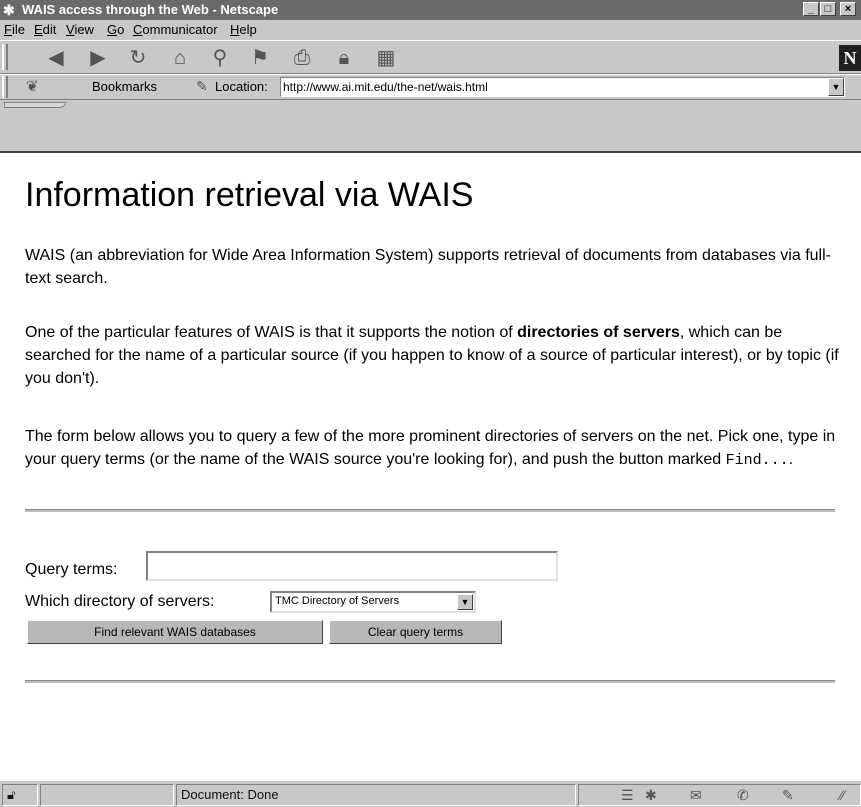 This screenshot has height=807, width=861. Describe the element at coordinates (842, 795) in the screenshot. I see `resize-grip-icon: ⁄⁄` at that location.